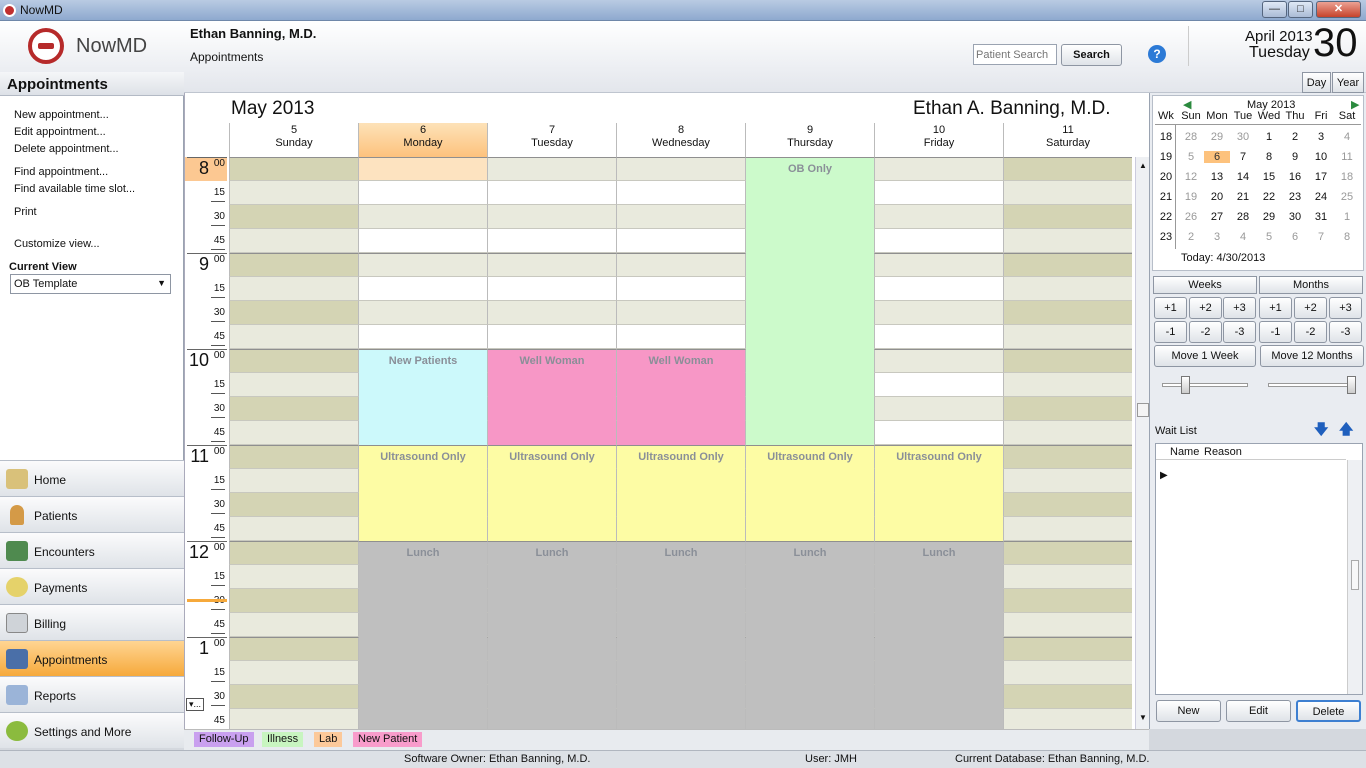 The image size is (1366, 768). I want to click on mini-cal-day: 1, so click(1347, 217).